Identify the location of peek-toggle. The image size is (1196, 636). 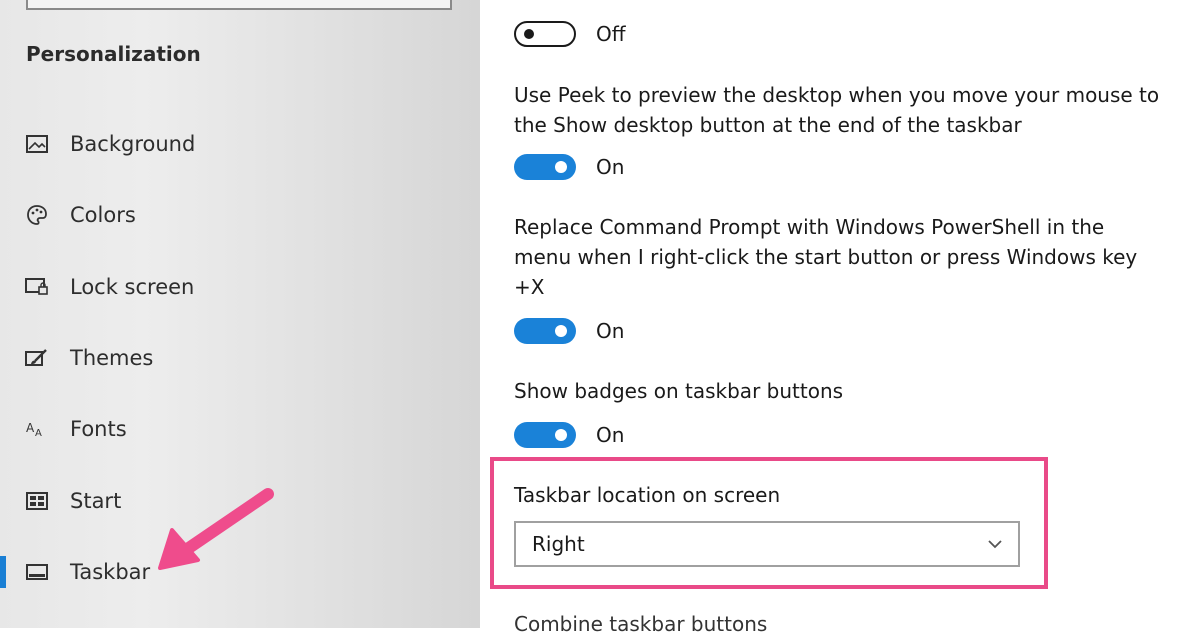
(545, 167).